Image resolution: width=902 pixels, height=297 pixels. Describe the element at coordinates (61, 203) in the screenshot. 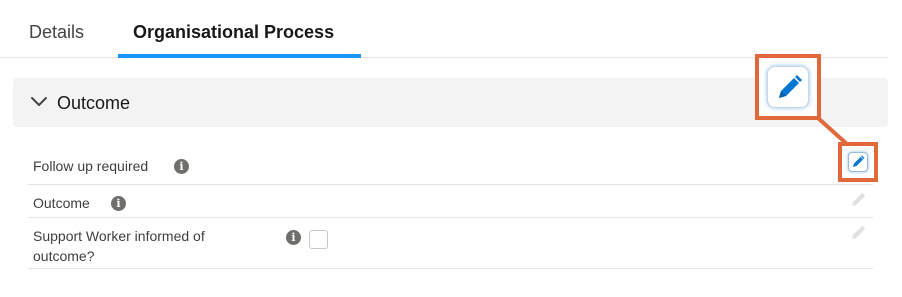

I see `field-label: Outcome` at that location.